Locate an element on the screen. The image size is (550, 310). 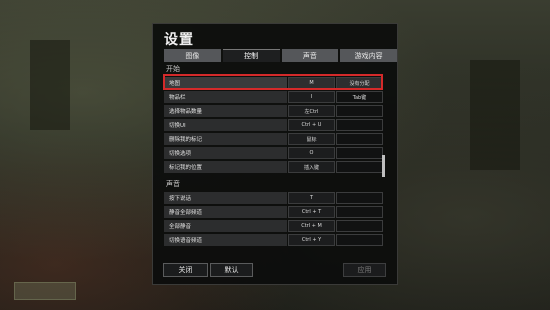
primary-key-slot: Ctrl + M is located at coordinates (311, 226).